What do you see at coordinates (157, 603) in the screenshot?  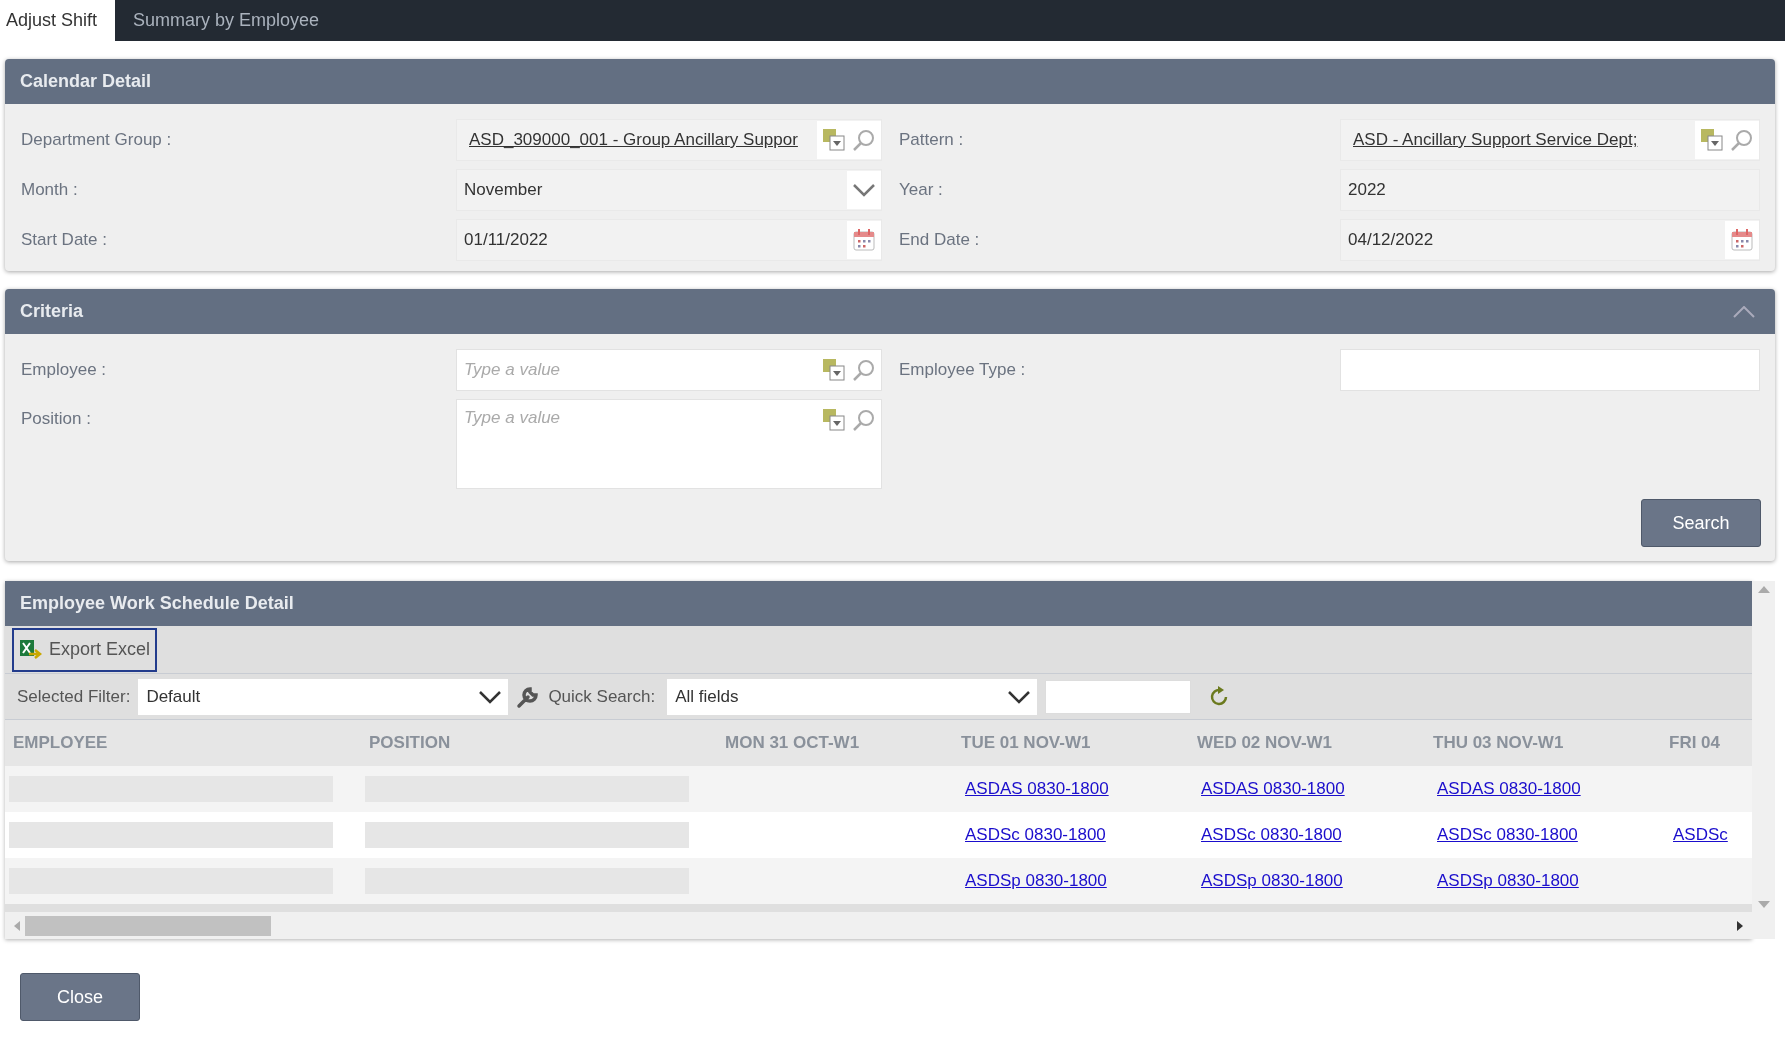 I see `panel-title: Employee Work Schedule Detail` at bounding box center [157, 603].